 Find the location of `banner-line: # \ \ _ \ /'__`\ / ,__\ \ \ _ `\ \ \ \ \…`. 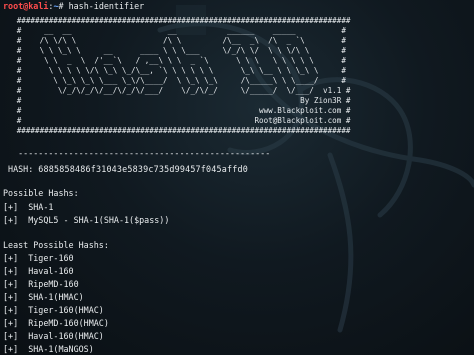

banner-line: # \ \ _ \ /'__`\ / ,__\ \ \ _ `\ \ \ \ \… is located at coordinates (174, 60).